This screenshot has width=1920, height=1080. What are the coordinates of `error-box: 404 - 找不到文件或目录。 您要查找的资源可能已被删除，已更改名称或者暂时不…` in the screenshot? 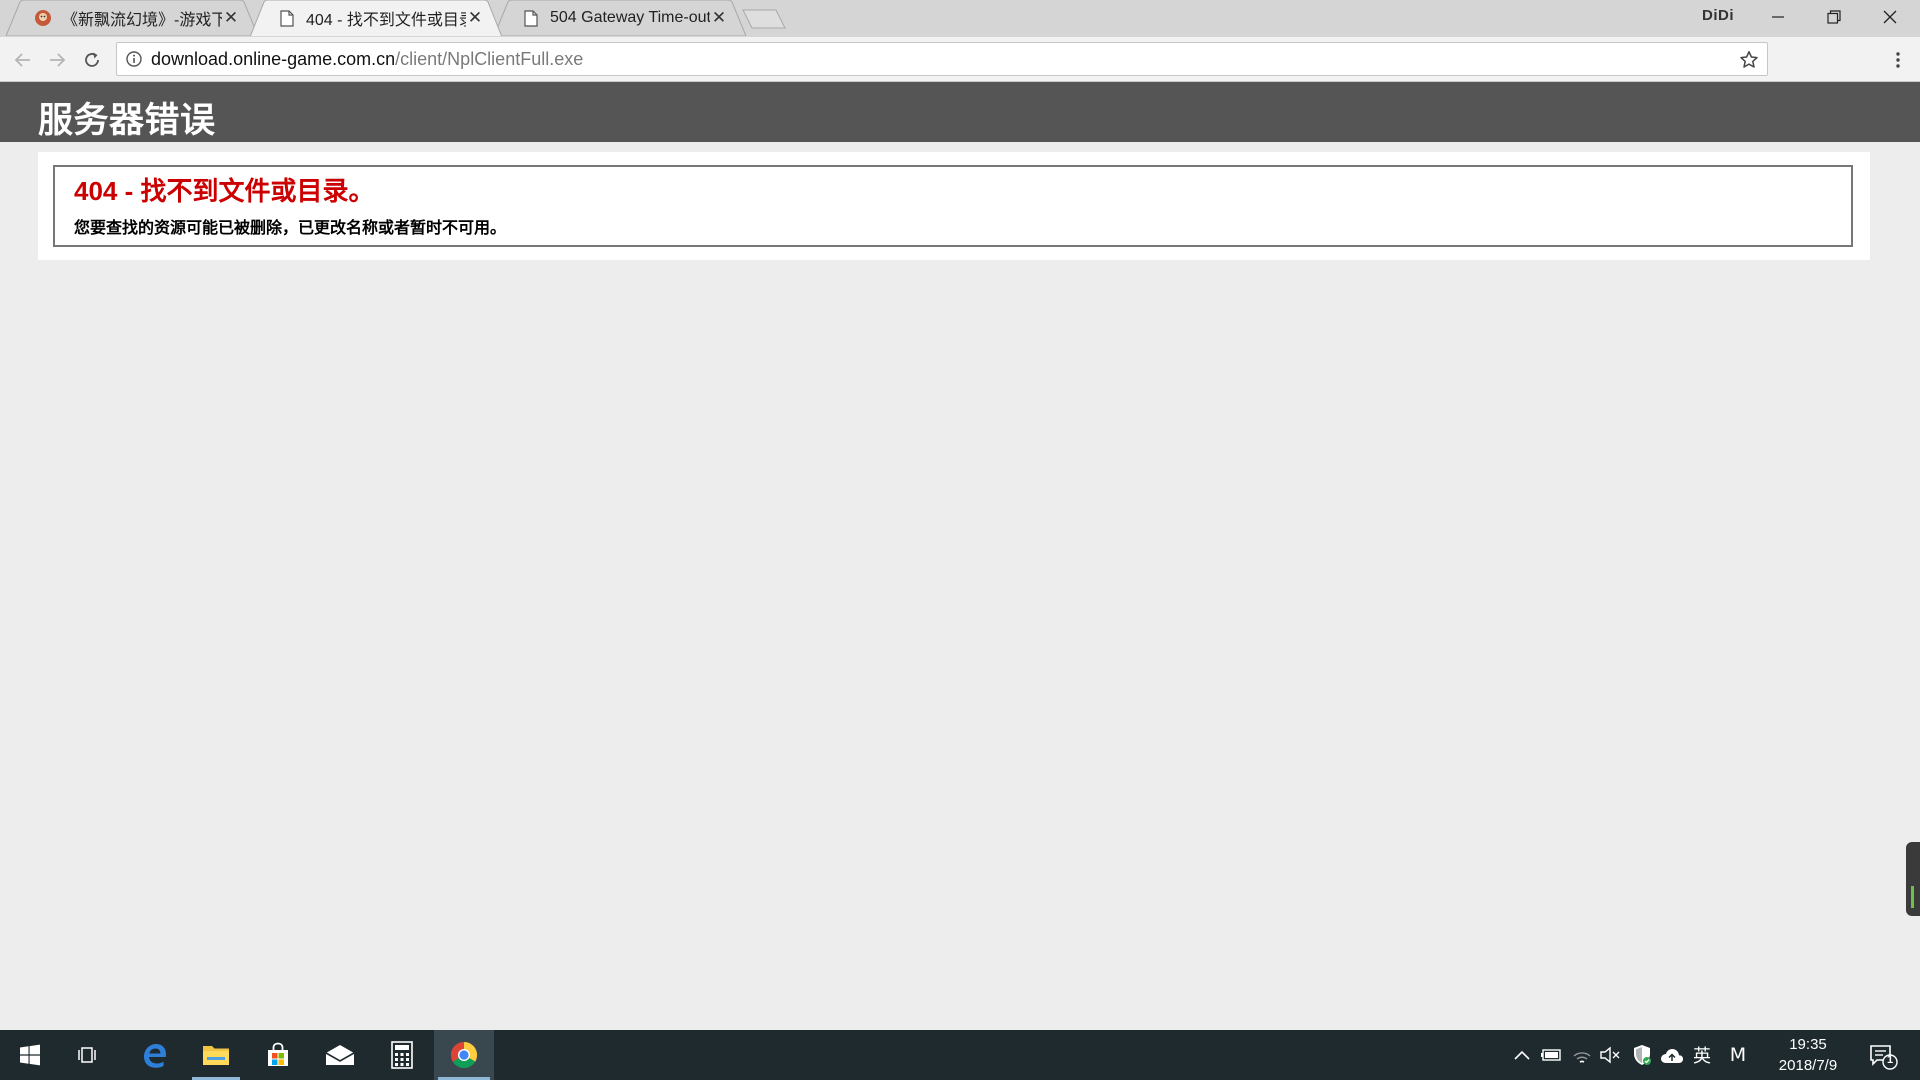 It's located at (953, 206).